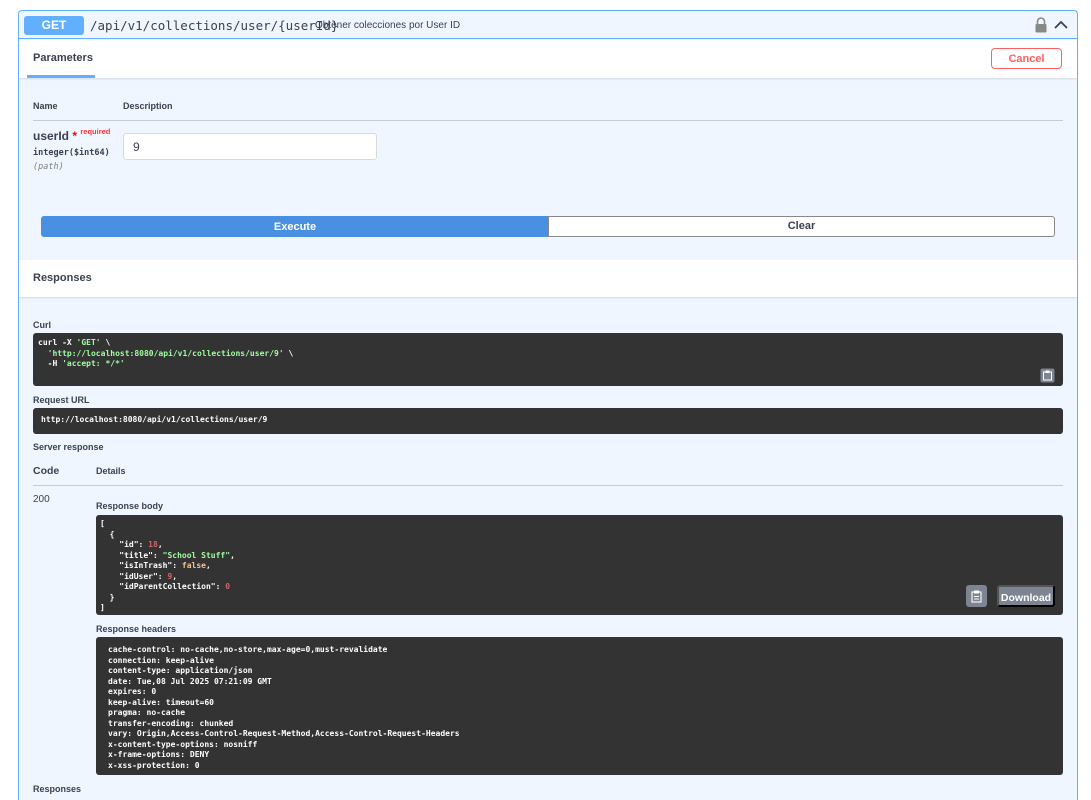 Image resolution: width=1091 pixels, height=800 pixels. Describe the element at coordinates (161, 702) in the screenshot. I see `response-header-line: keep-alive: timeout=60` at that location.